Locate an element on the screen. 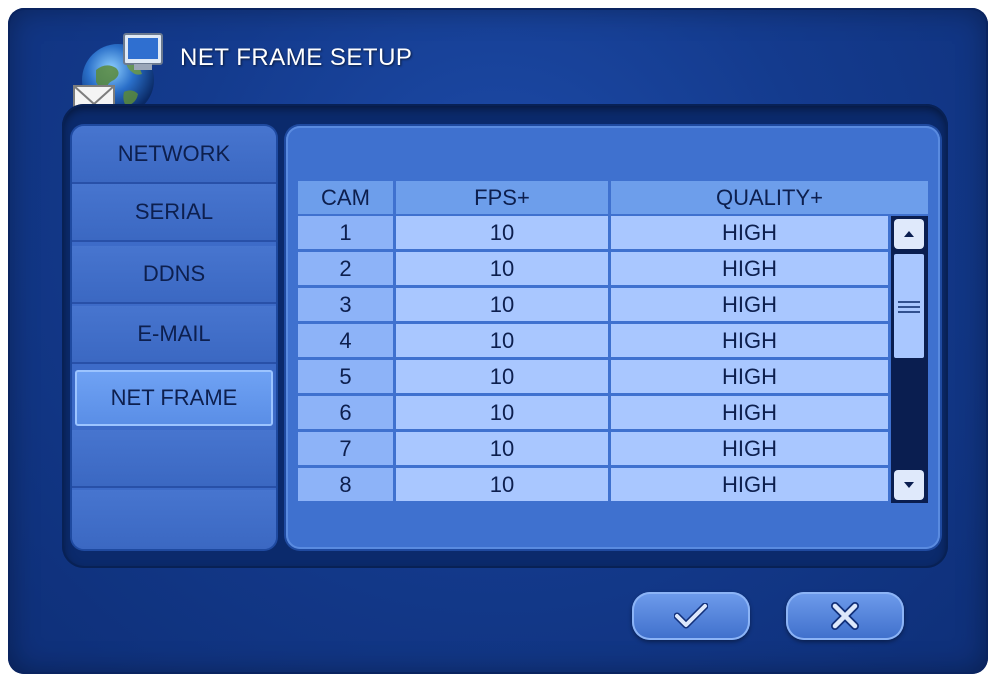  column-header-fps: FPS+ is located at coordinates (502, 197).